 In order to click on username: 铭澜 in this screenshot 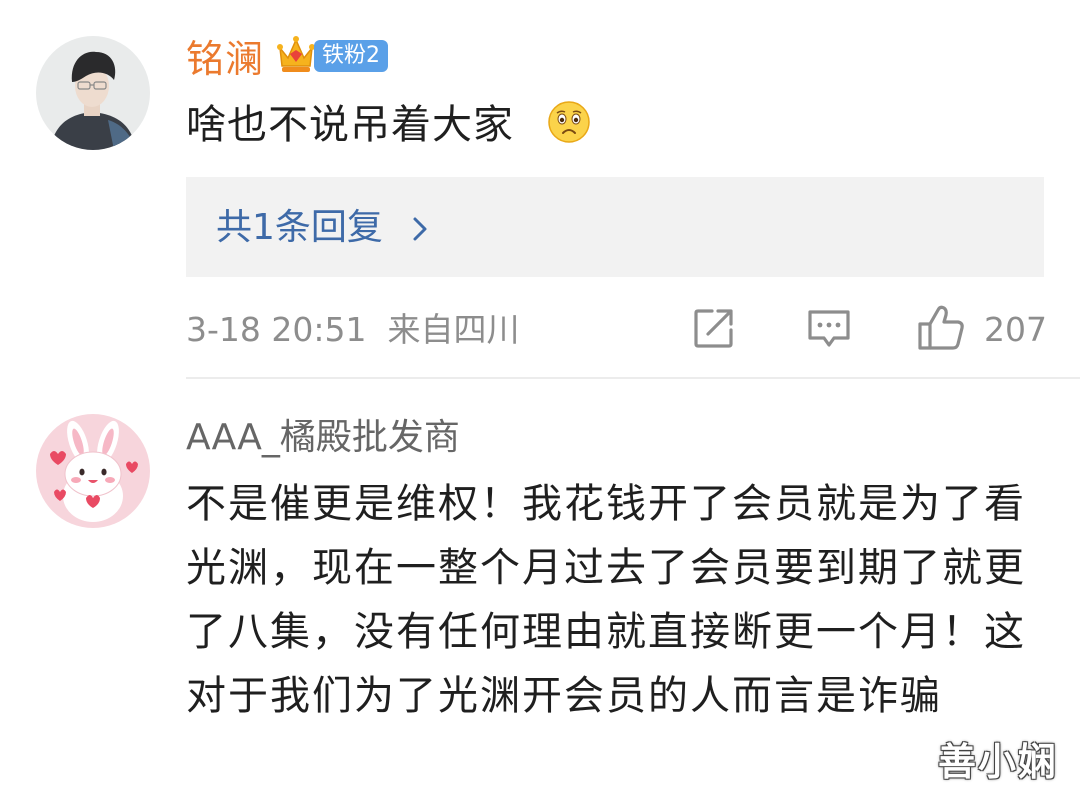, I will do `click(225, 59)`.